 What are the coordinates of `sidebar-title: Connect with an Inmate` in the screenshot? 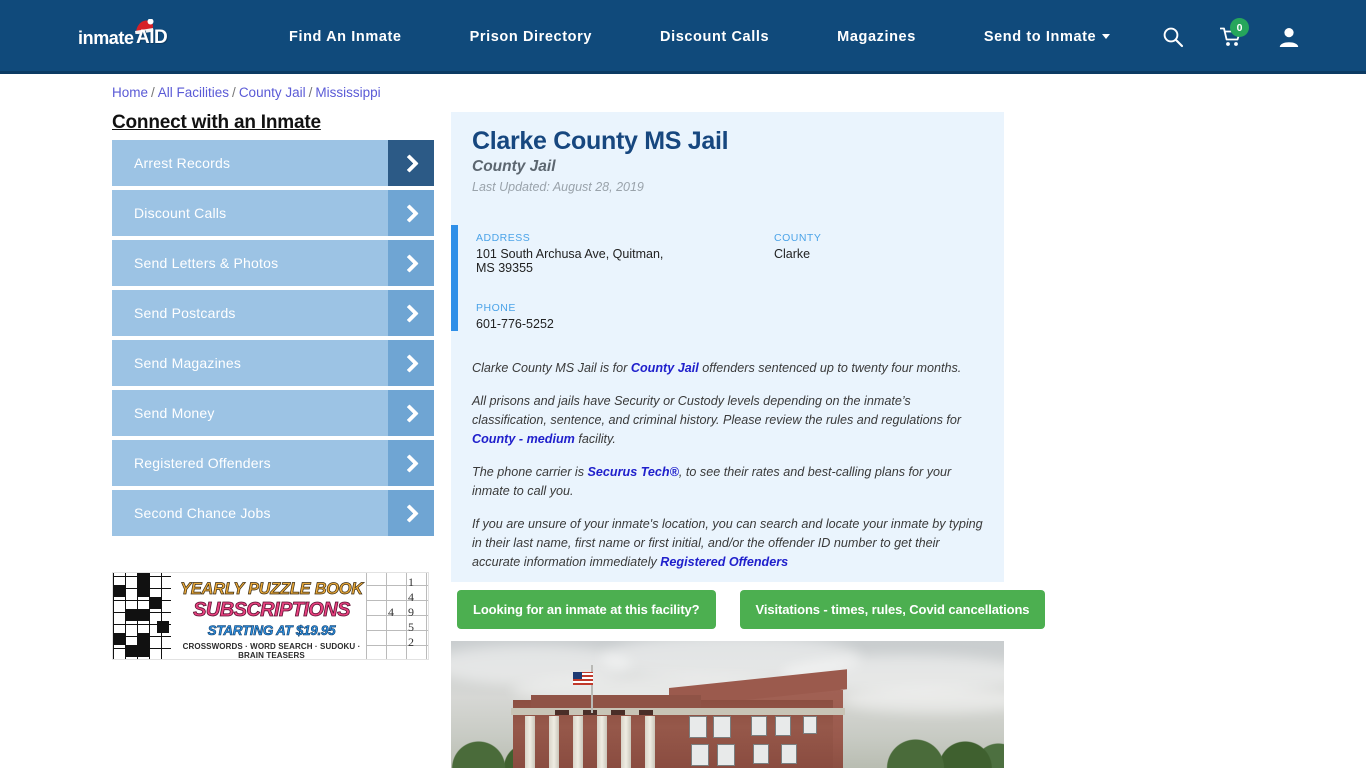 It's located at (216, 122).